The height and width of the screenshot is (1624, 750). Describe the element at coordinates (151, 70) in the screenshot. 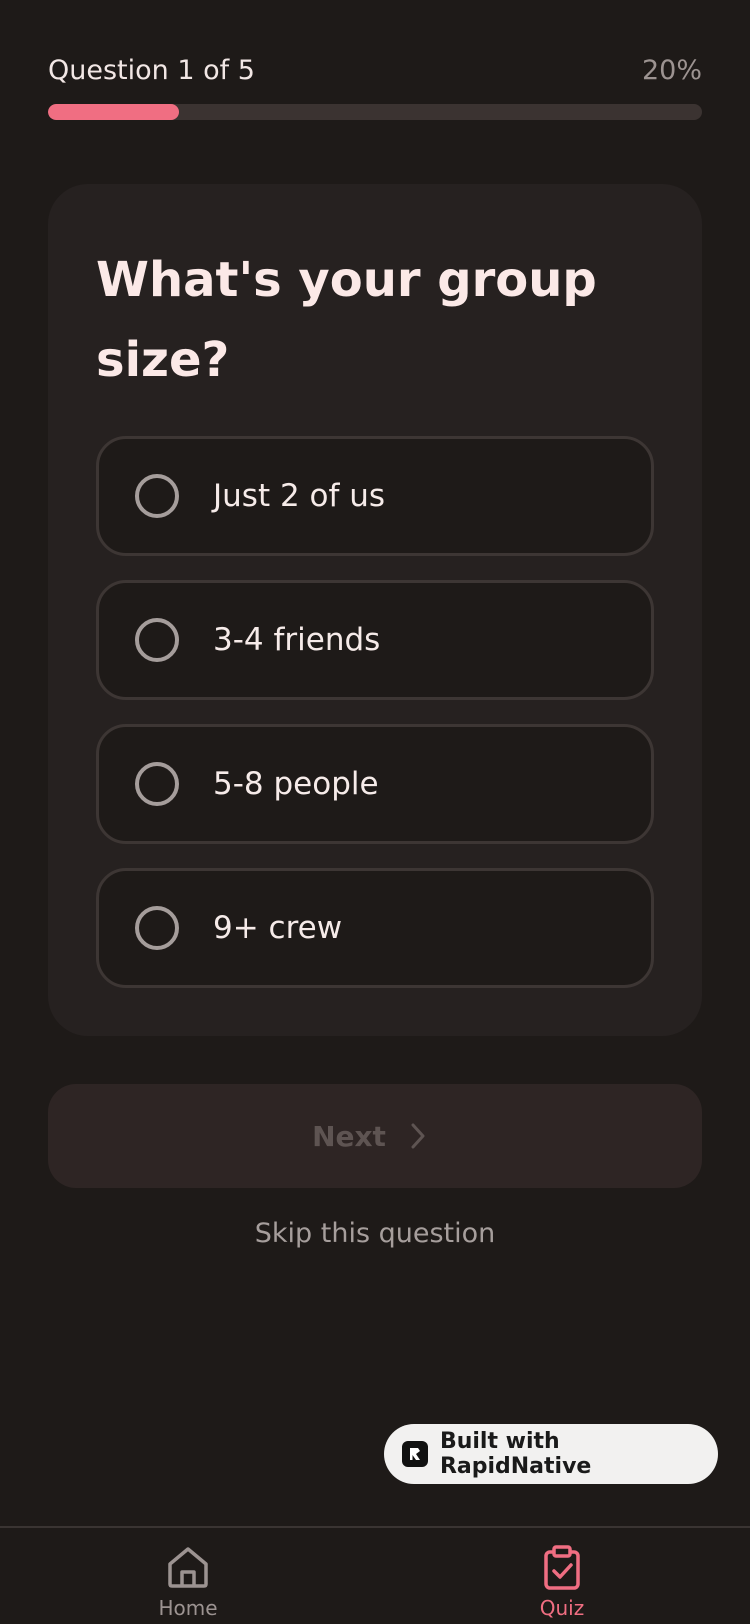

I see `question-counter: Question 1 of 5` at that location.